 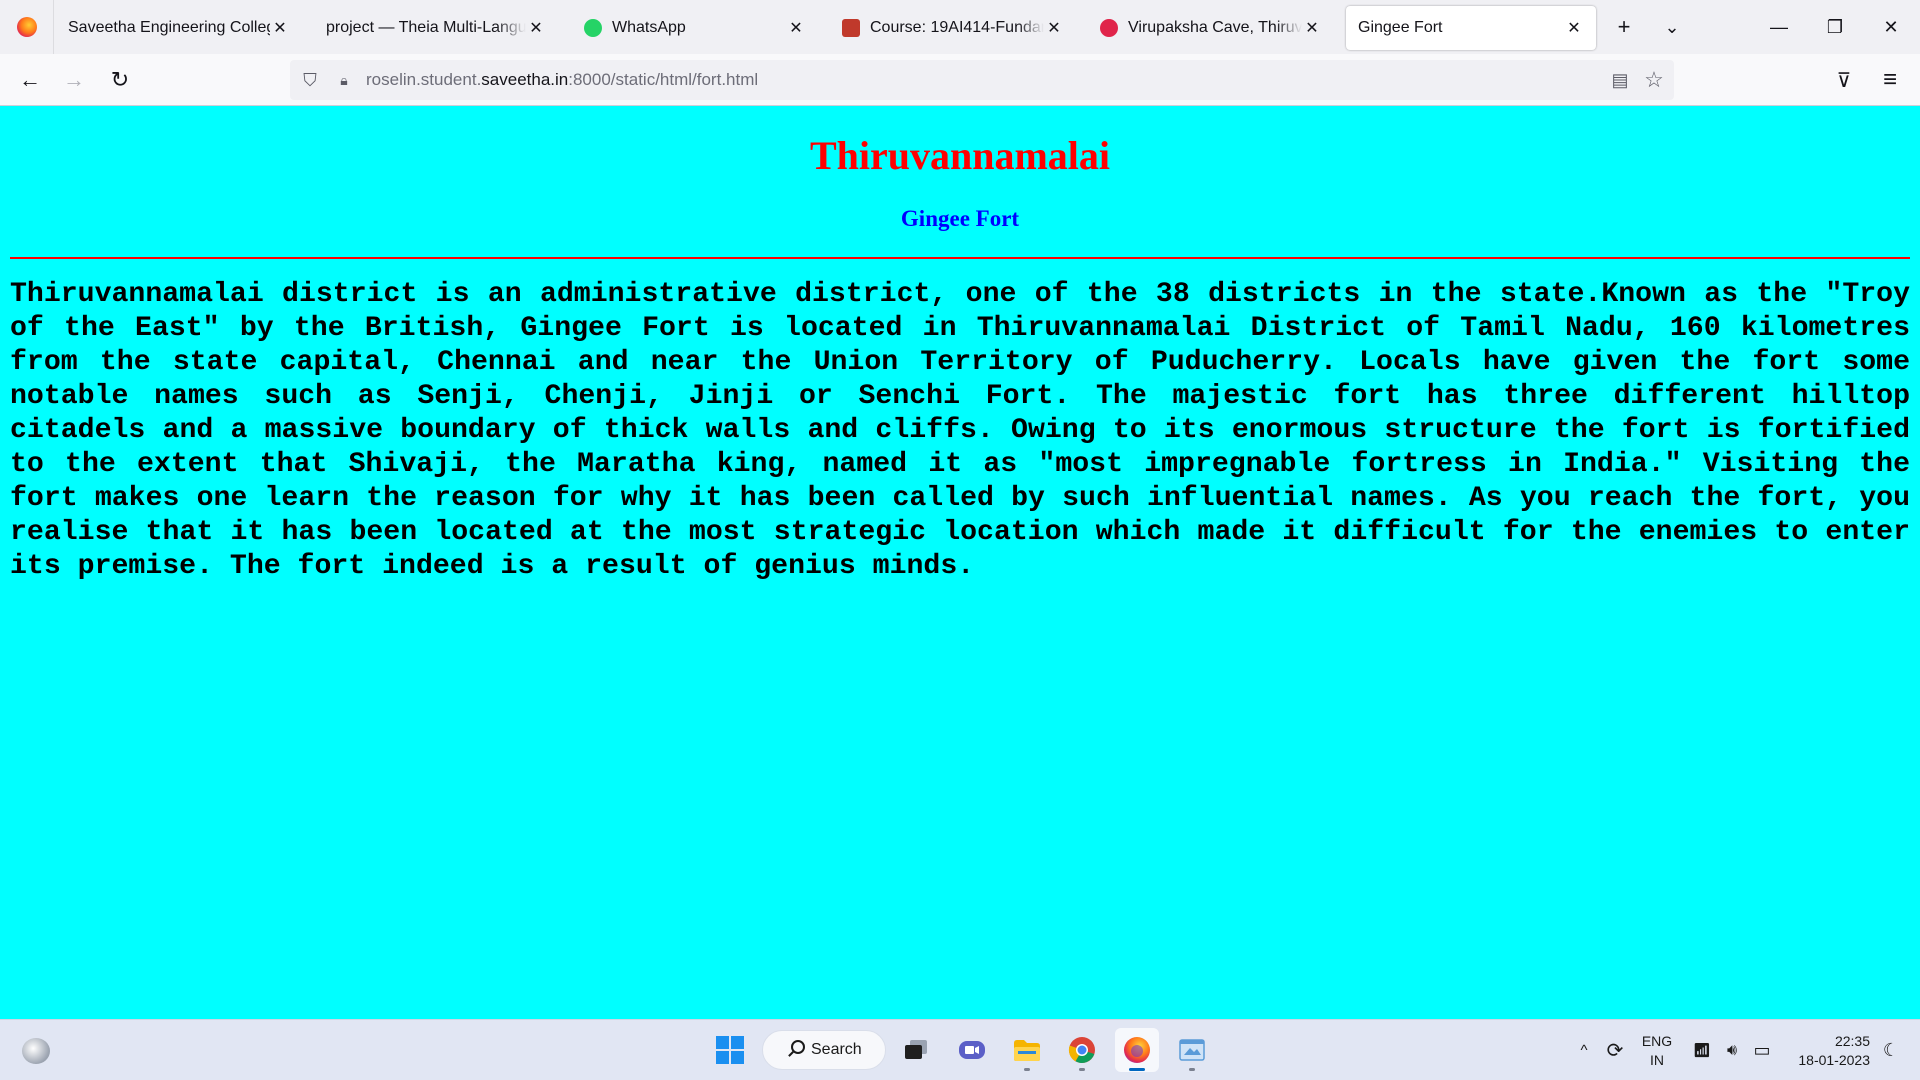 I want to click on teams-chat-icon, so click(x=972, y=1050).